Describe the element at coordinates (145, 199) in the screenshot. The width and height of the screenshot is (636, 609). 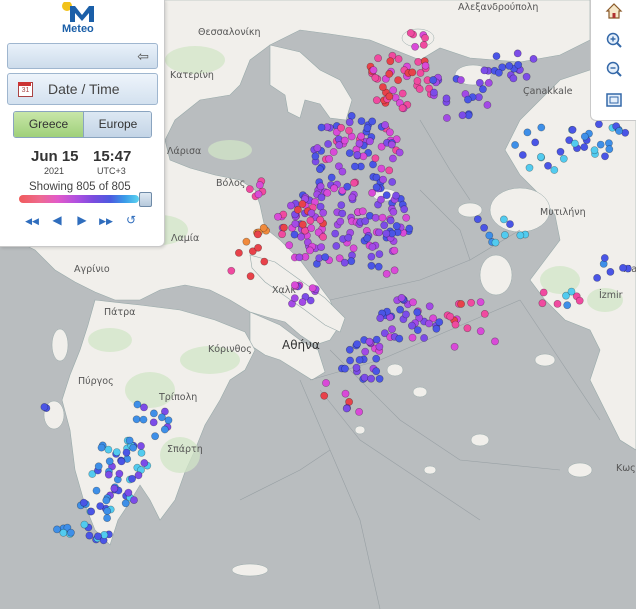
I see `time-slider-handle` at that location.